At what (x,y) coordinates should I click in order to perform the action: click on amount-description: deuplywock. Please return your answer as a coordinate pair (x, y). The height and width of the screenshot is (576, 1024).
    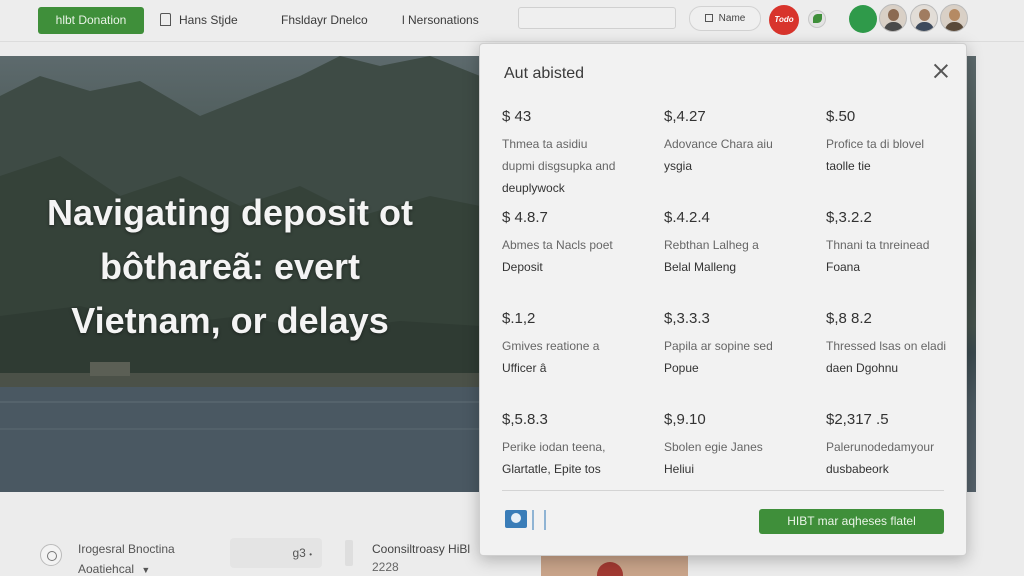
    Looking at the image, I should click on (533, 188).